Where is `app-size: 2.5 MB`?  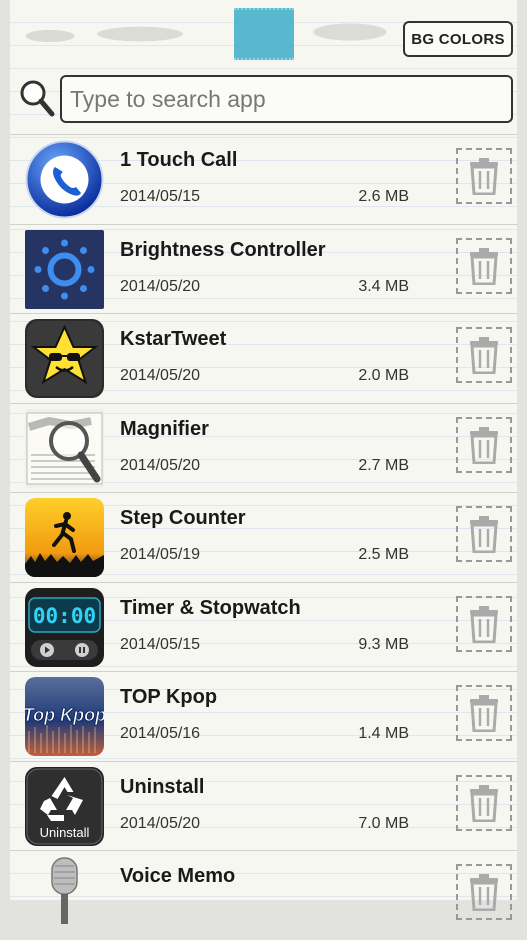
app-size: 2.5 MB is located at coordinates (383, 554).